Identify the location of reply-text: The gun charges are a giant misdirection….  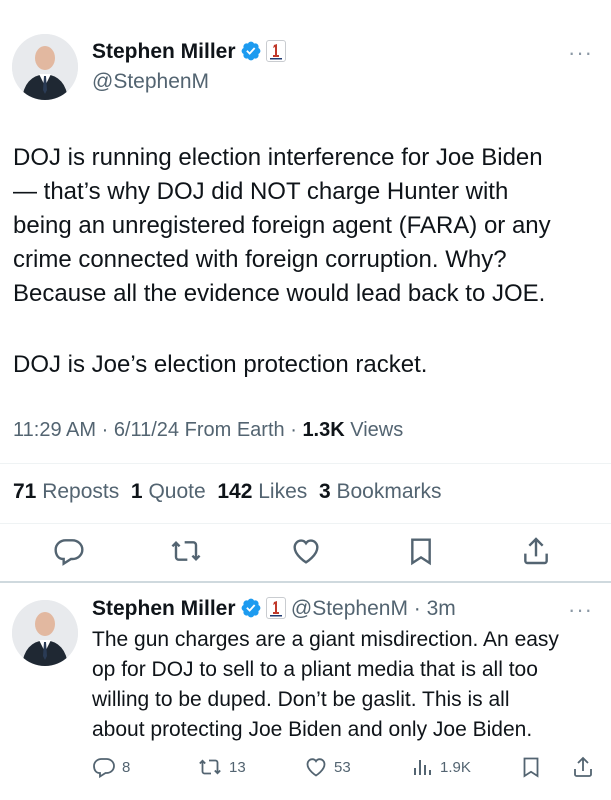
(325, 684).